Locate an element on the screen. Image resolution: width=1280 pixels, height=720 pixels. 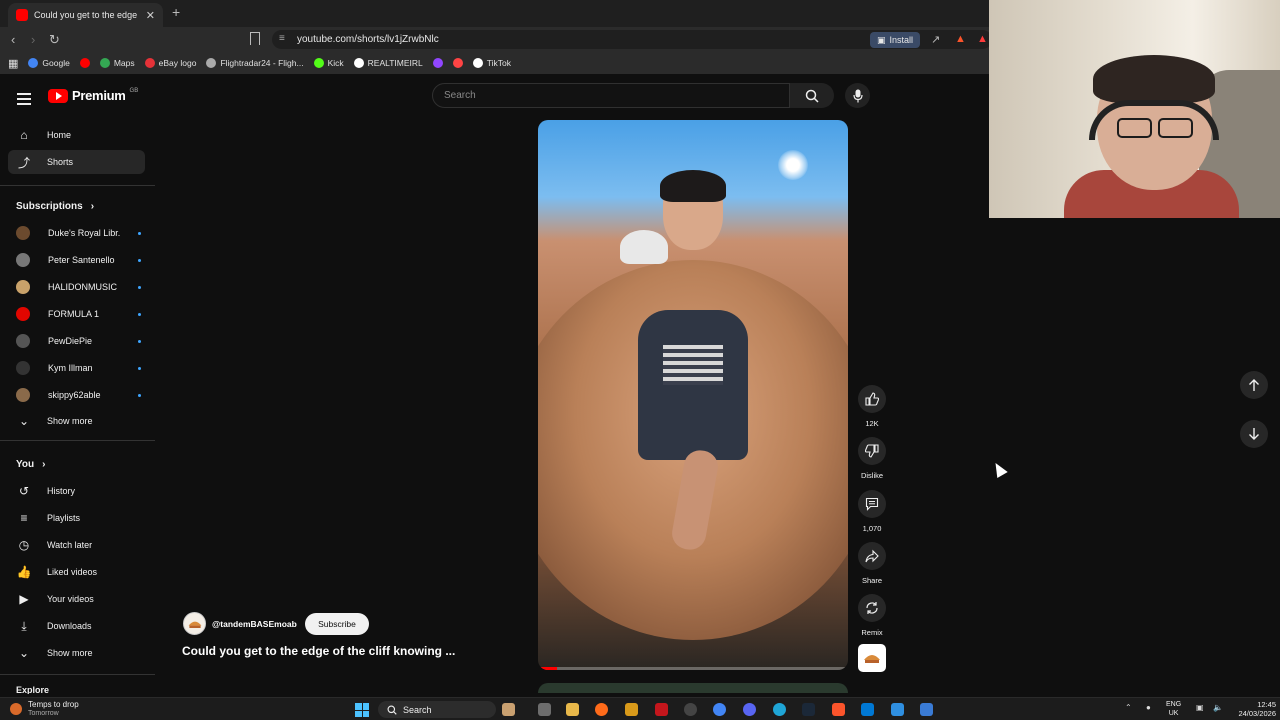
subscription-item: Kym Illman is located at coordinates (78, 368).